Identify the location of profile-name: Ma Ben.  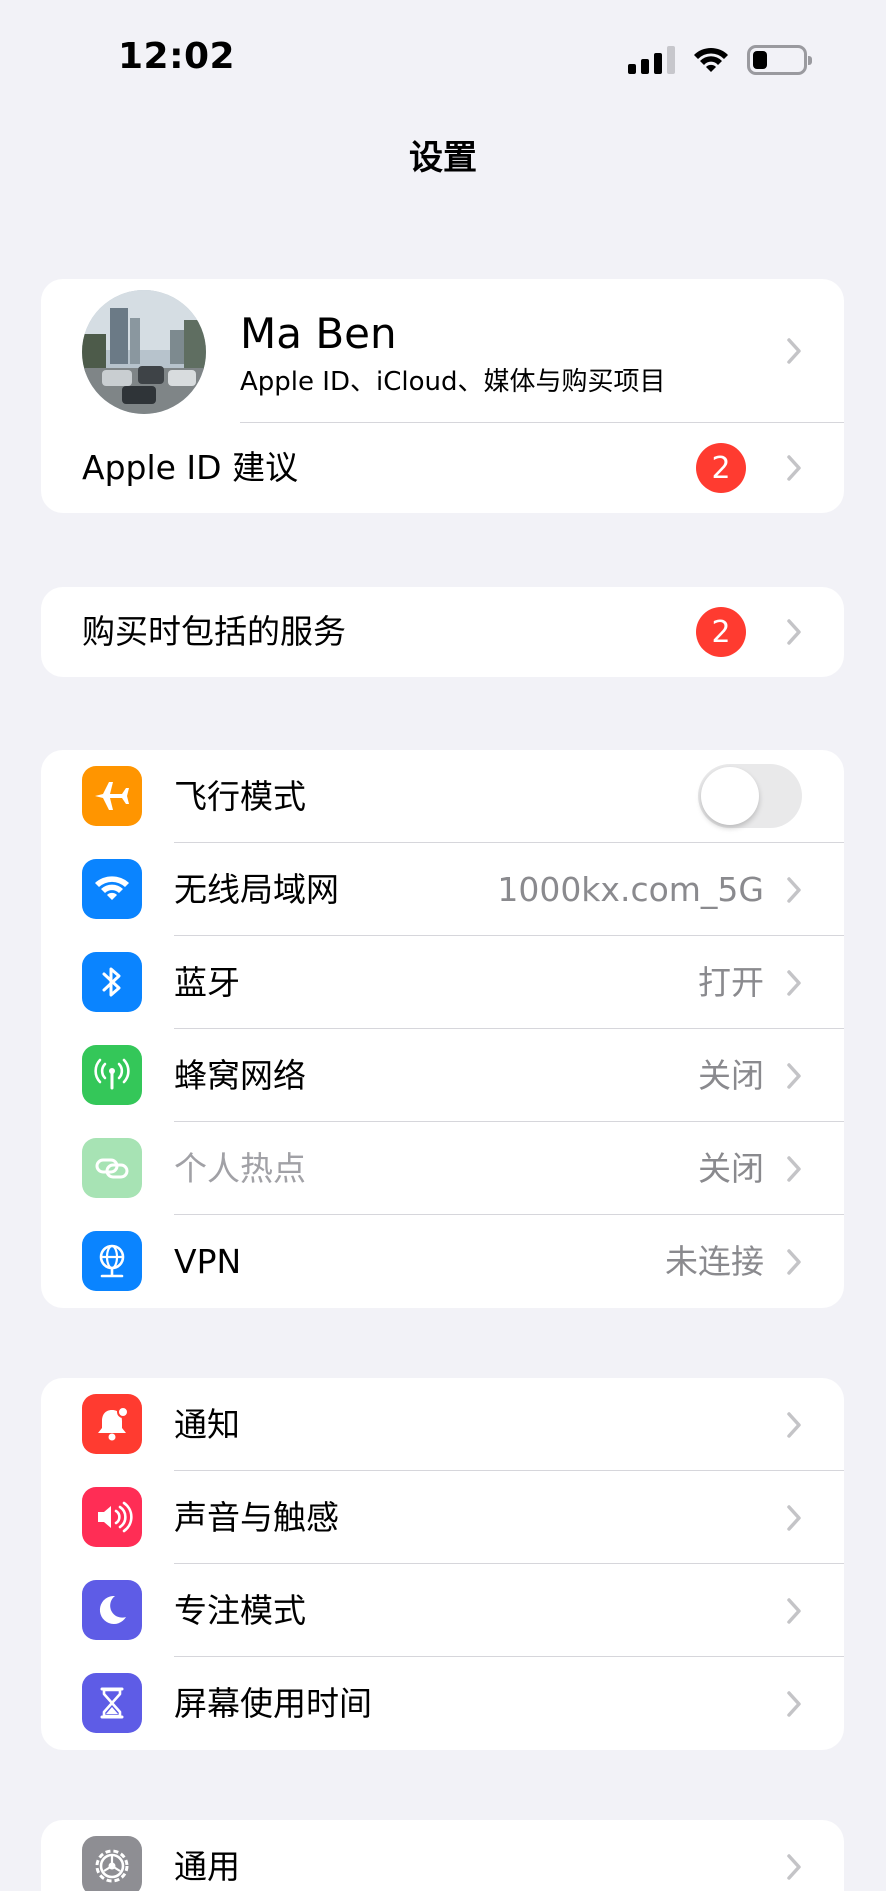
(318, 333).